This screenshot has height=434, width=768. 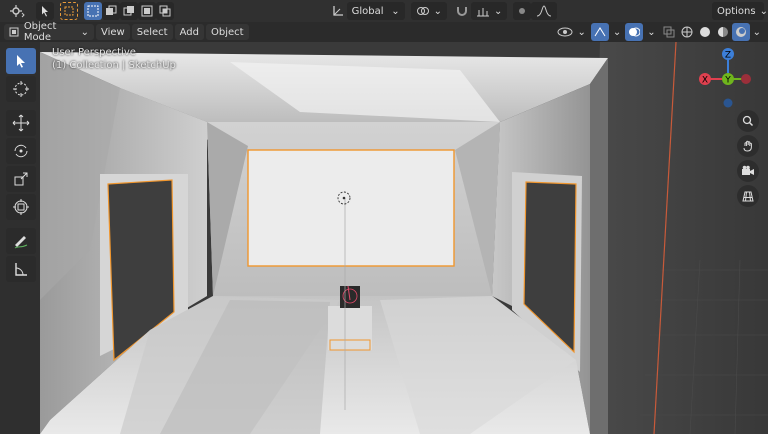 What do you see at coordinates (748, 171) in the screenshot?
I see `camera-icon` at bounding box center [748, 171].